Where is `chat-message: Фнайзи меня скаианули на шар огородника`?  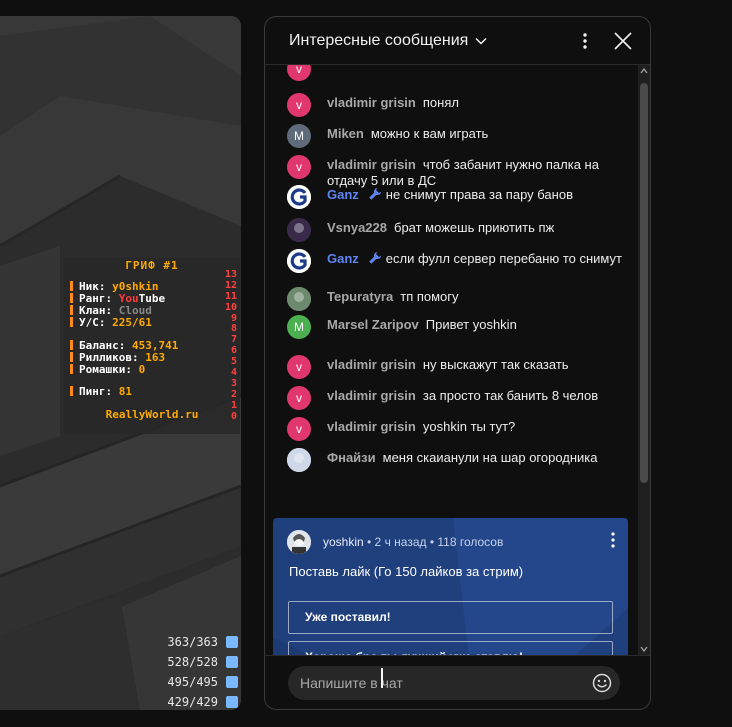 chat-message: Фнайзи меня скаианули на шар огородника is located at coordinates (457, 460).